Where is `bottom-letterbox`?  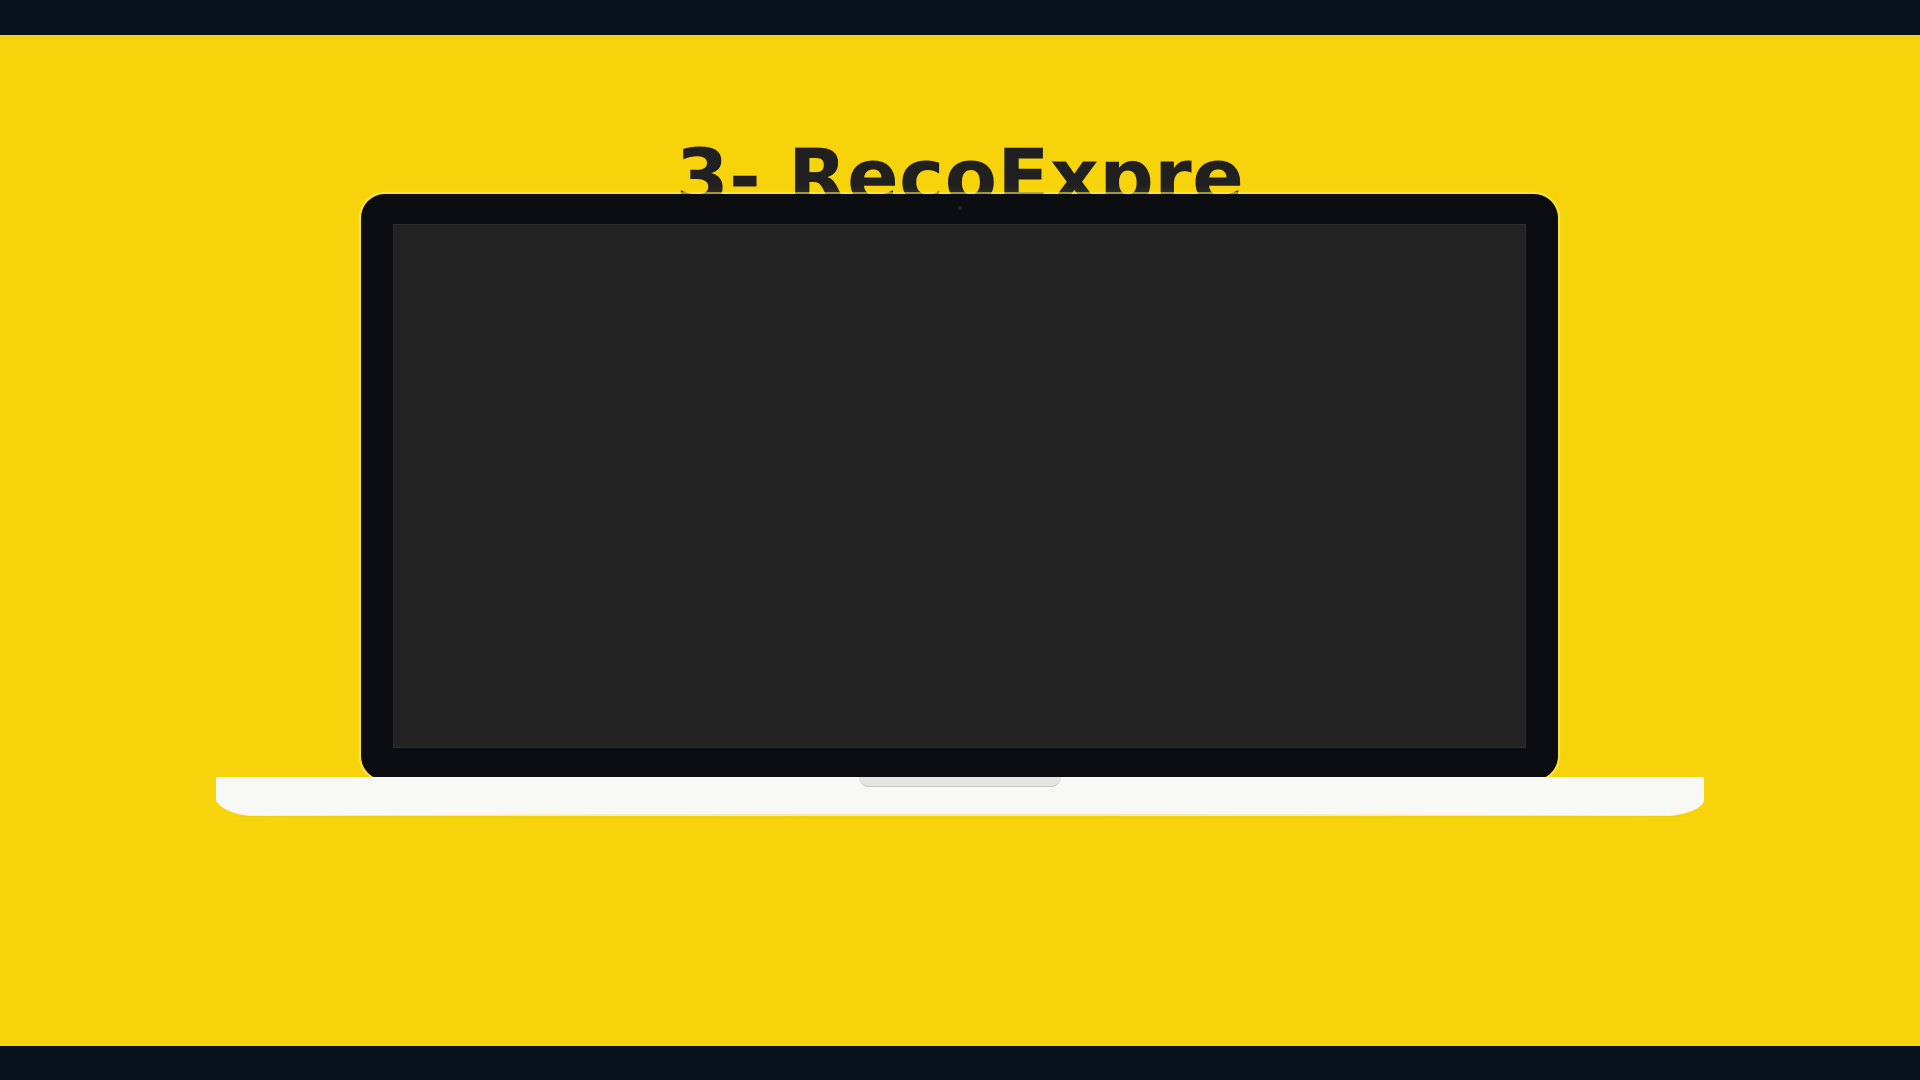
bottom-letterbox is located at coordinates (960, 1063).